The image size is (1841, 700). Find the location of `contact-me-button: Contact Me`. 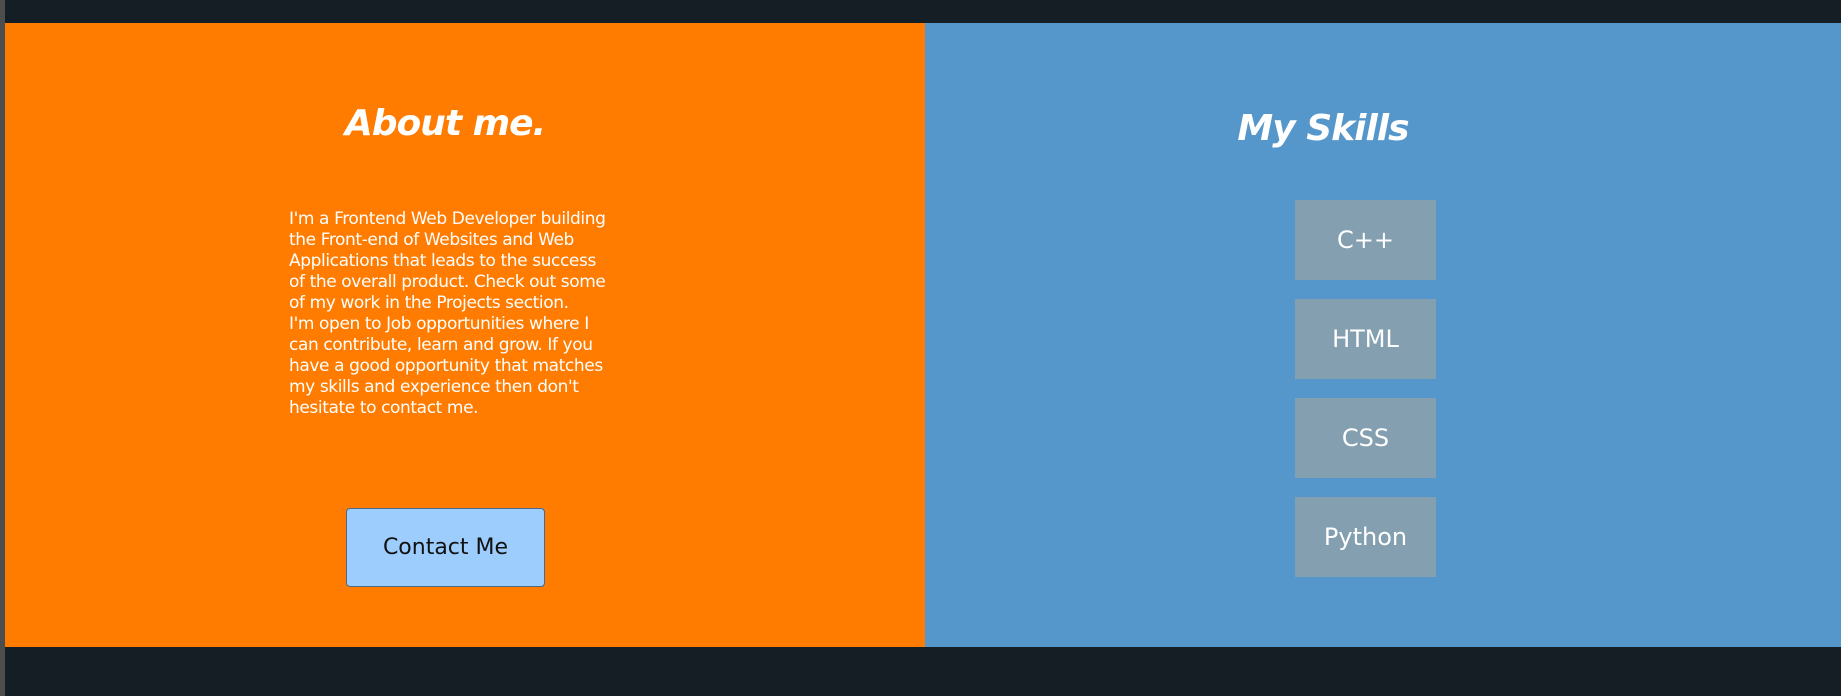

contact-me-button: Contact Me is located at coordinates (445, 547).